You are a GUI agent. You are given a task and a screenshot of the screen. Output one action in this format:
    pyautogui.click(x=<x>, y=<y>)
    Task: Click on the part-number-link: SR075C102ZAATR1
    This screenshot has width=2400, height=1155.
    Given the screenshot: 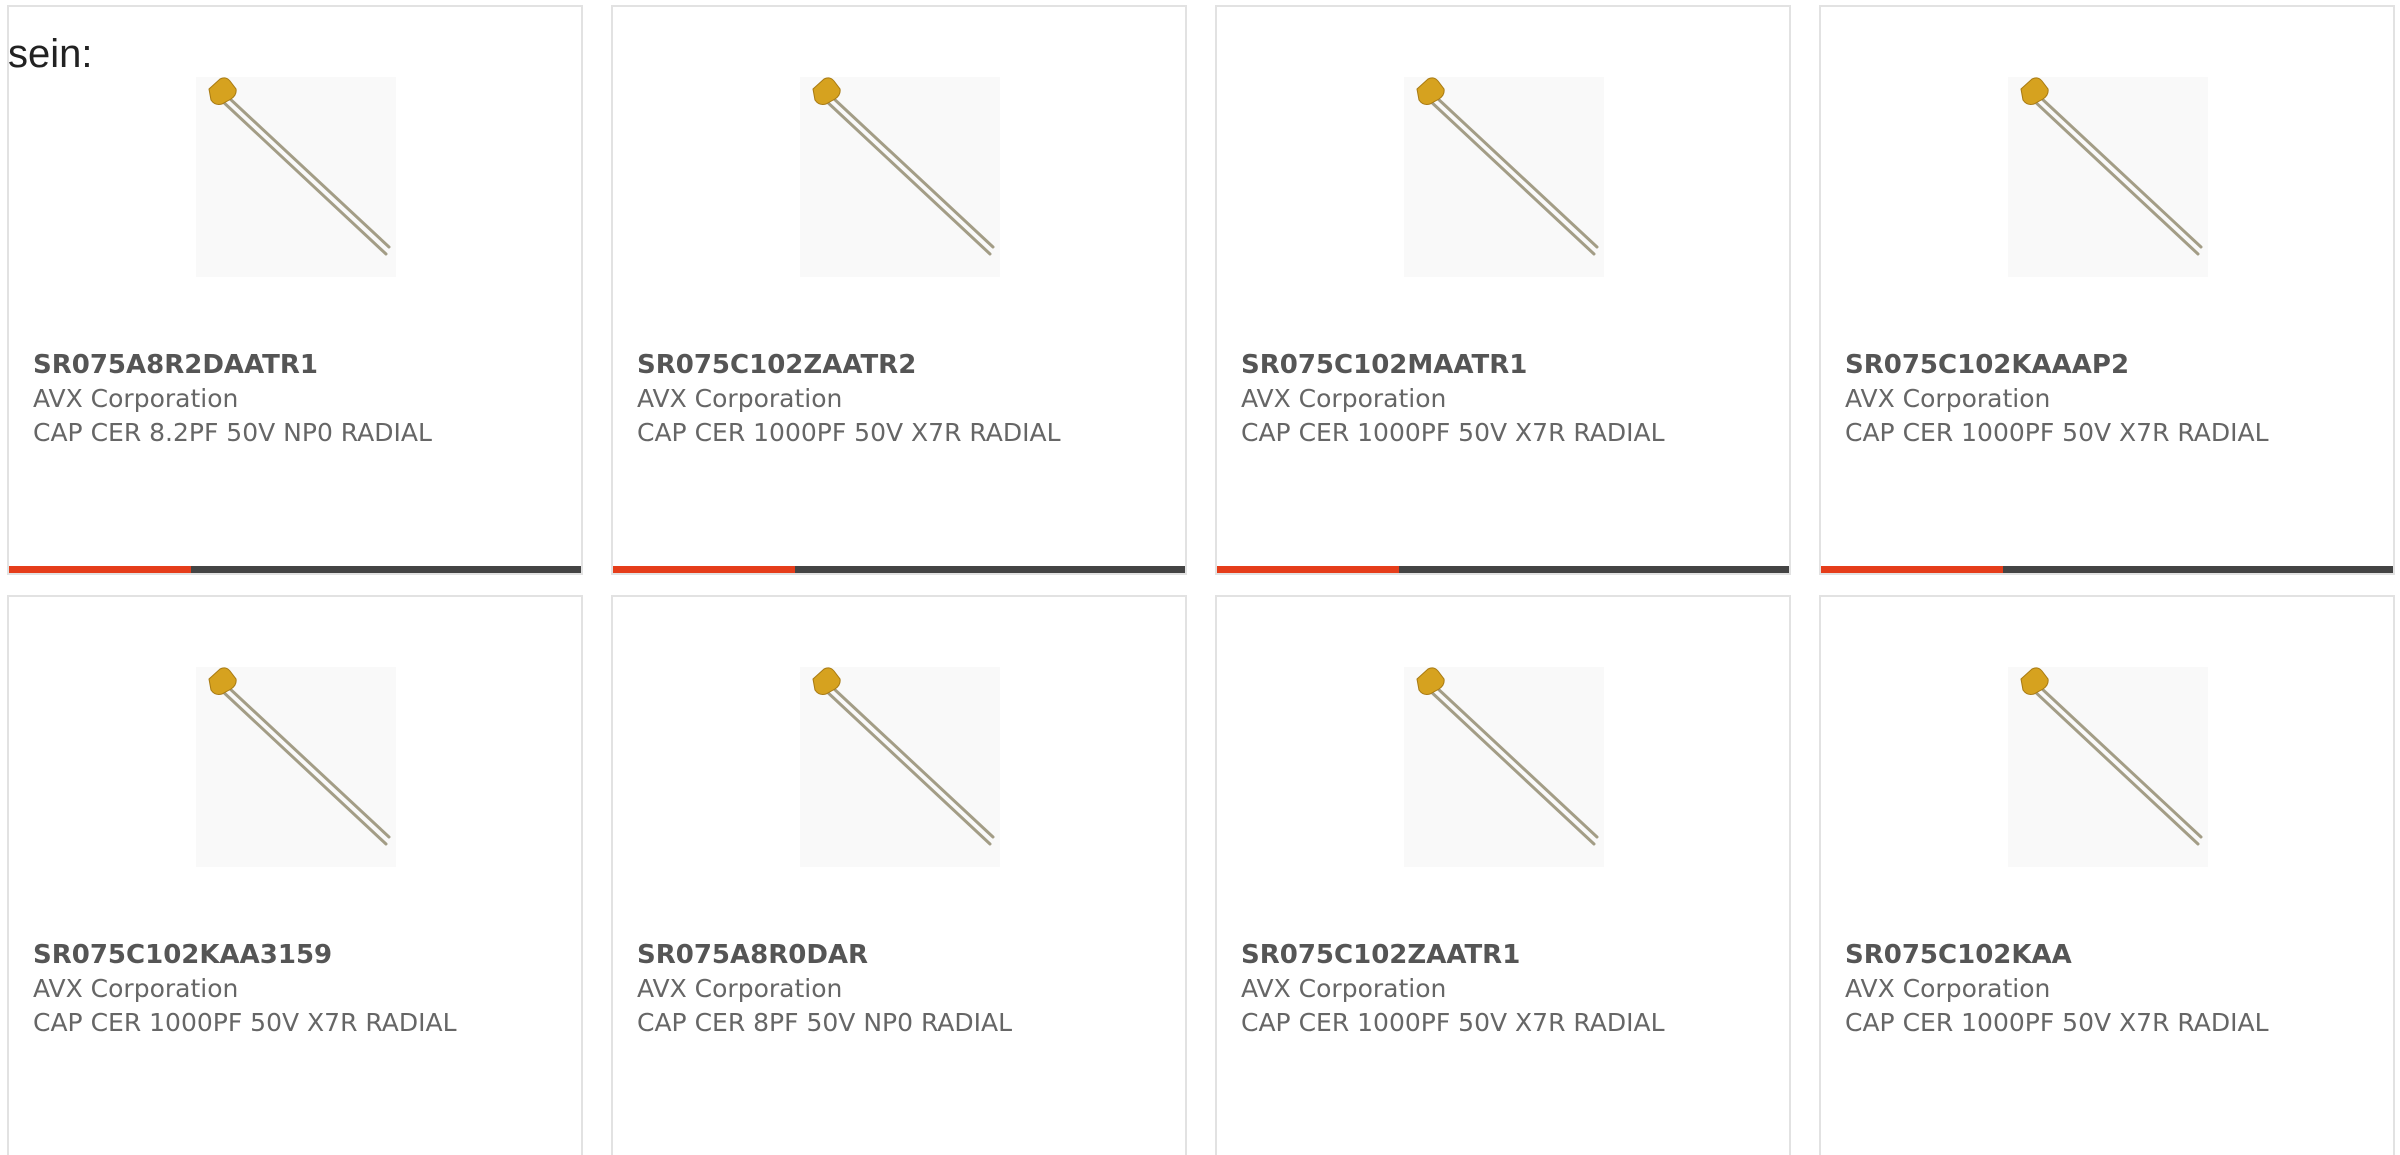 What is the action you would take?
    pyautogui.click(x=1380, y=955)
    